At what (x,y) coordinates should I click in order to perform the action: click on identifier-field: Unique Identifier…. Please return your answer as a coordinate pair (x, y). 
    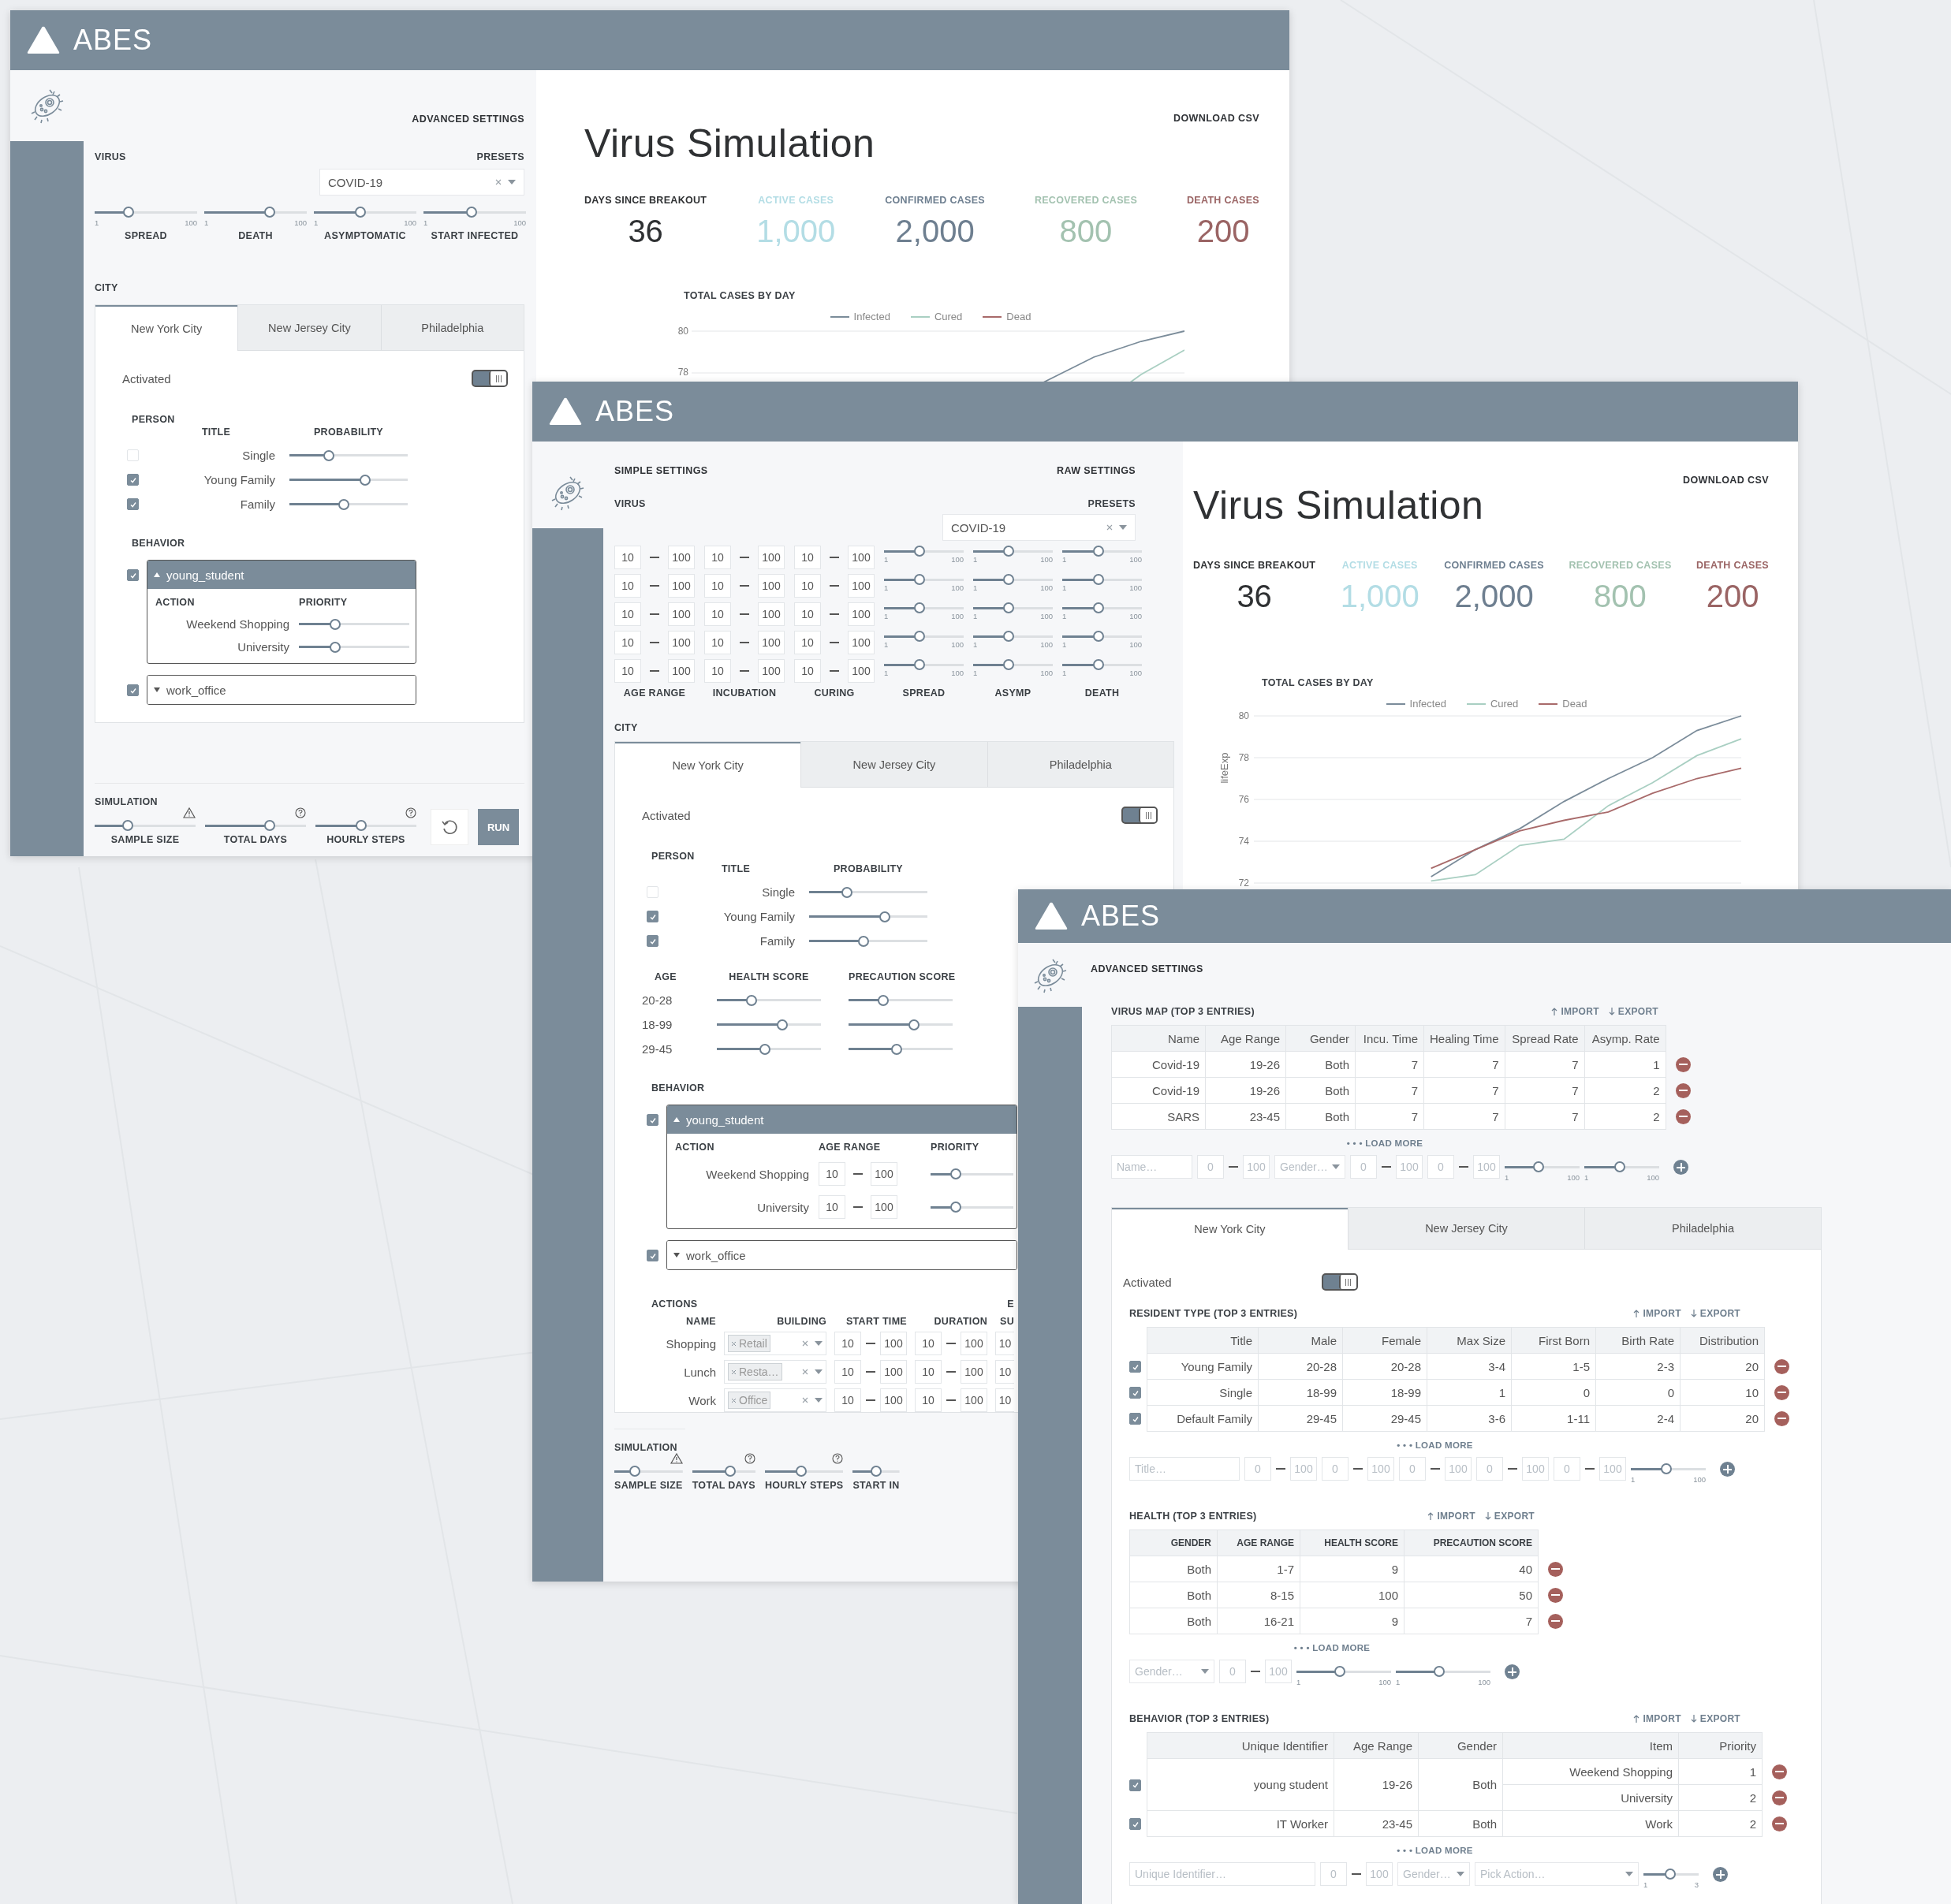
    Looking at the image, I should click on (1222, 1874).